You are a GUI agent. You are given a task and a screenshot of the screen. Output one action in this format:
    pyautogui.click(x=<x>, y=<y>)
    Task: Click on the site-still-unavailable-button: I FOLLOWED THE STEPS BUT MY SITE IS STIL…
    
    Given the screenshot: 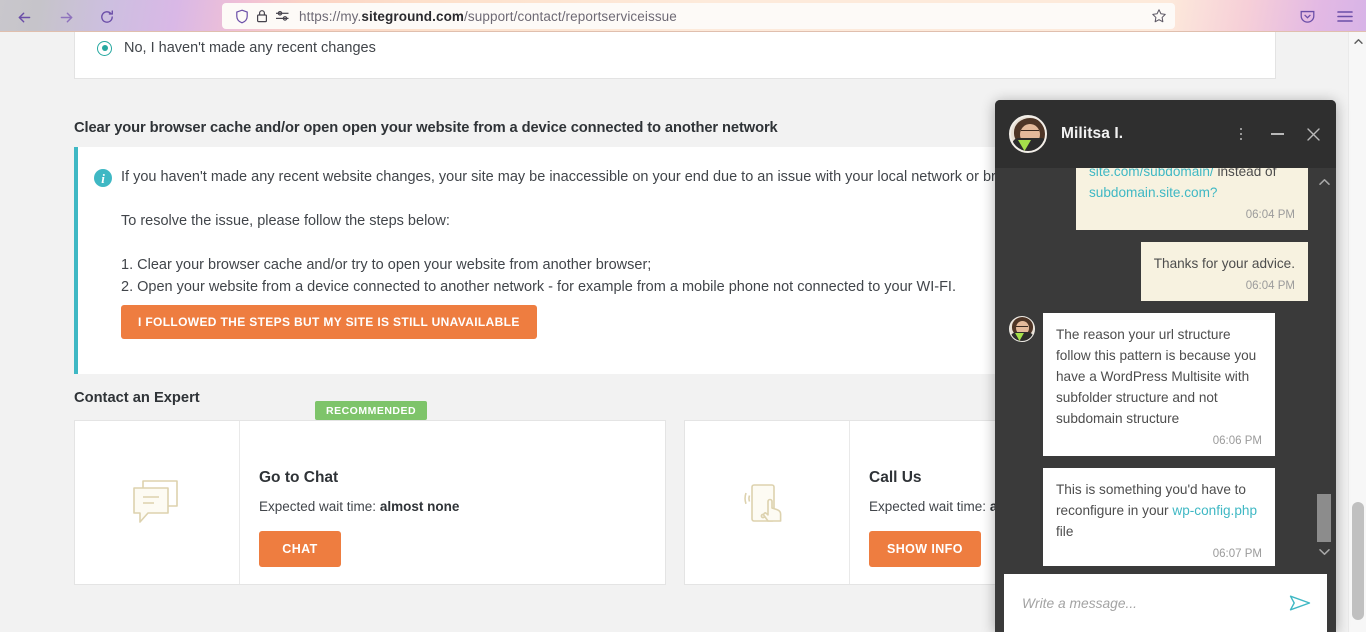 What is the action you would take?
    pyautogui.click(x=329, y=322)
    